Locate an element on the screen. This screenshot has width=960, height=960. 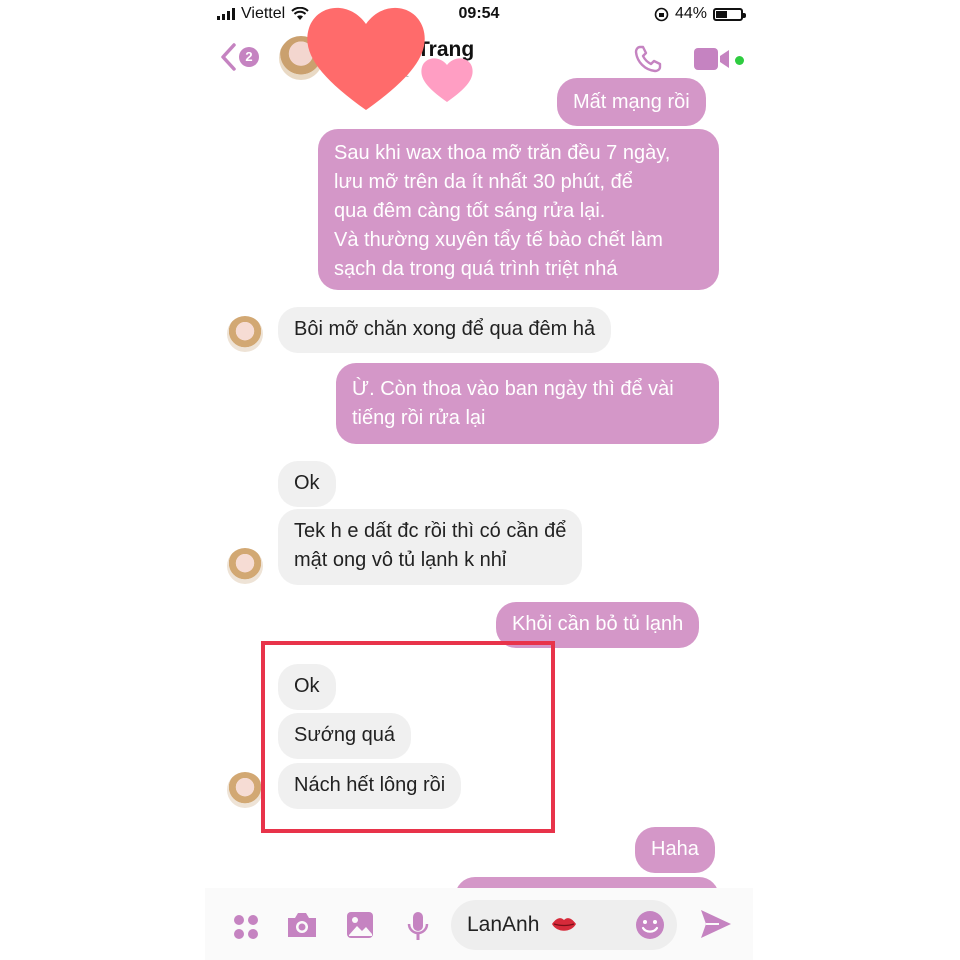
status-bar: Viettel 09:54 44% is located at coordinates (479, 14).